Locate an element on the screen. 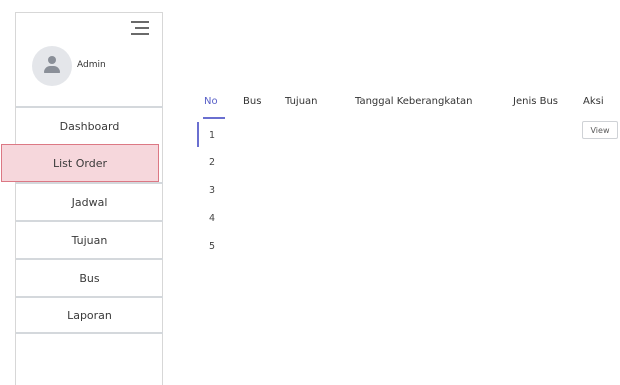 This screenshot has height=385, width=620. view-button: View is located at coordinates (600, 130).